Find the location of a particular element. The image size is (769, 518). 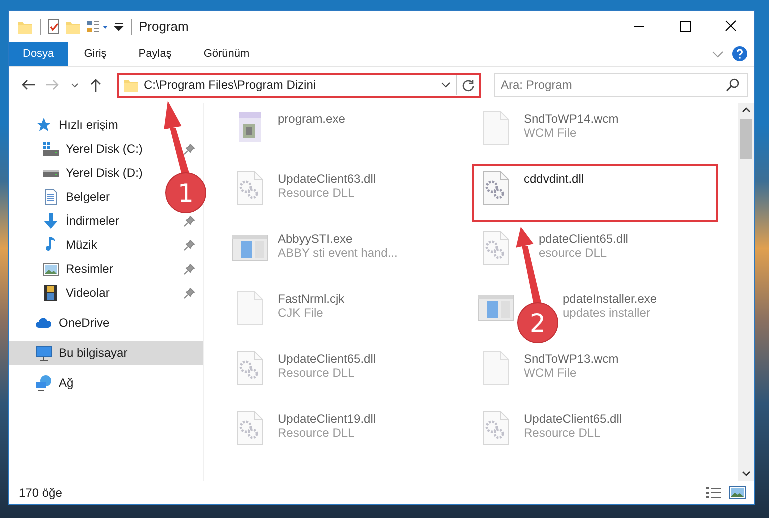

sidebar-item: OneDrive is located at coordinates (84, 323).